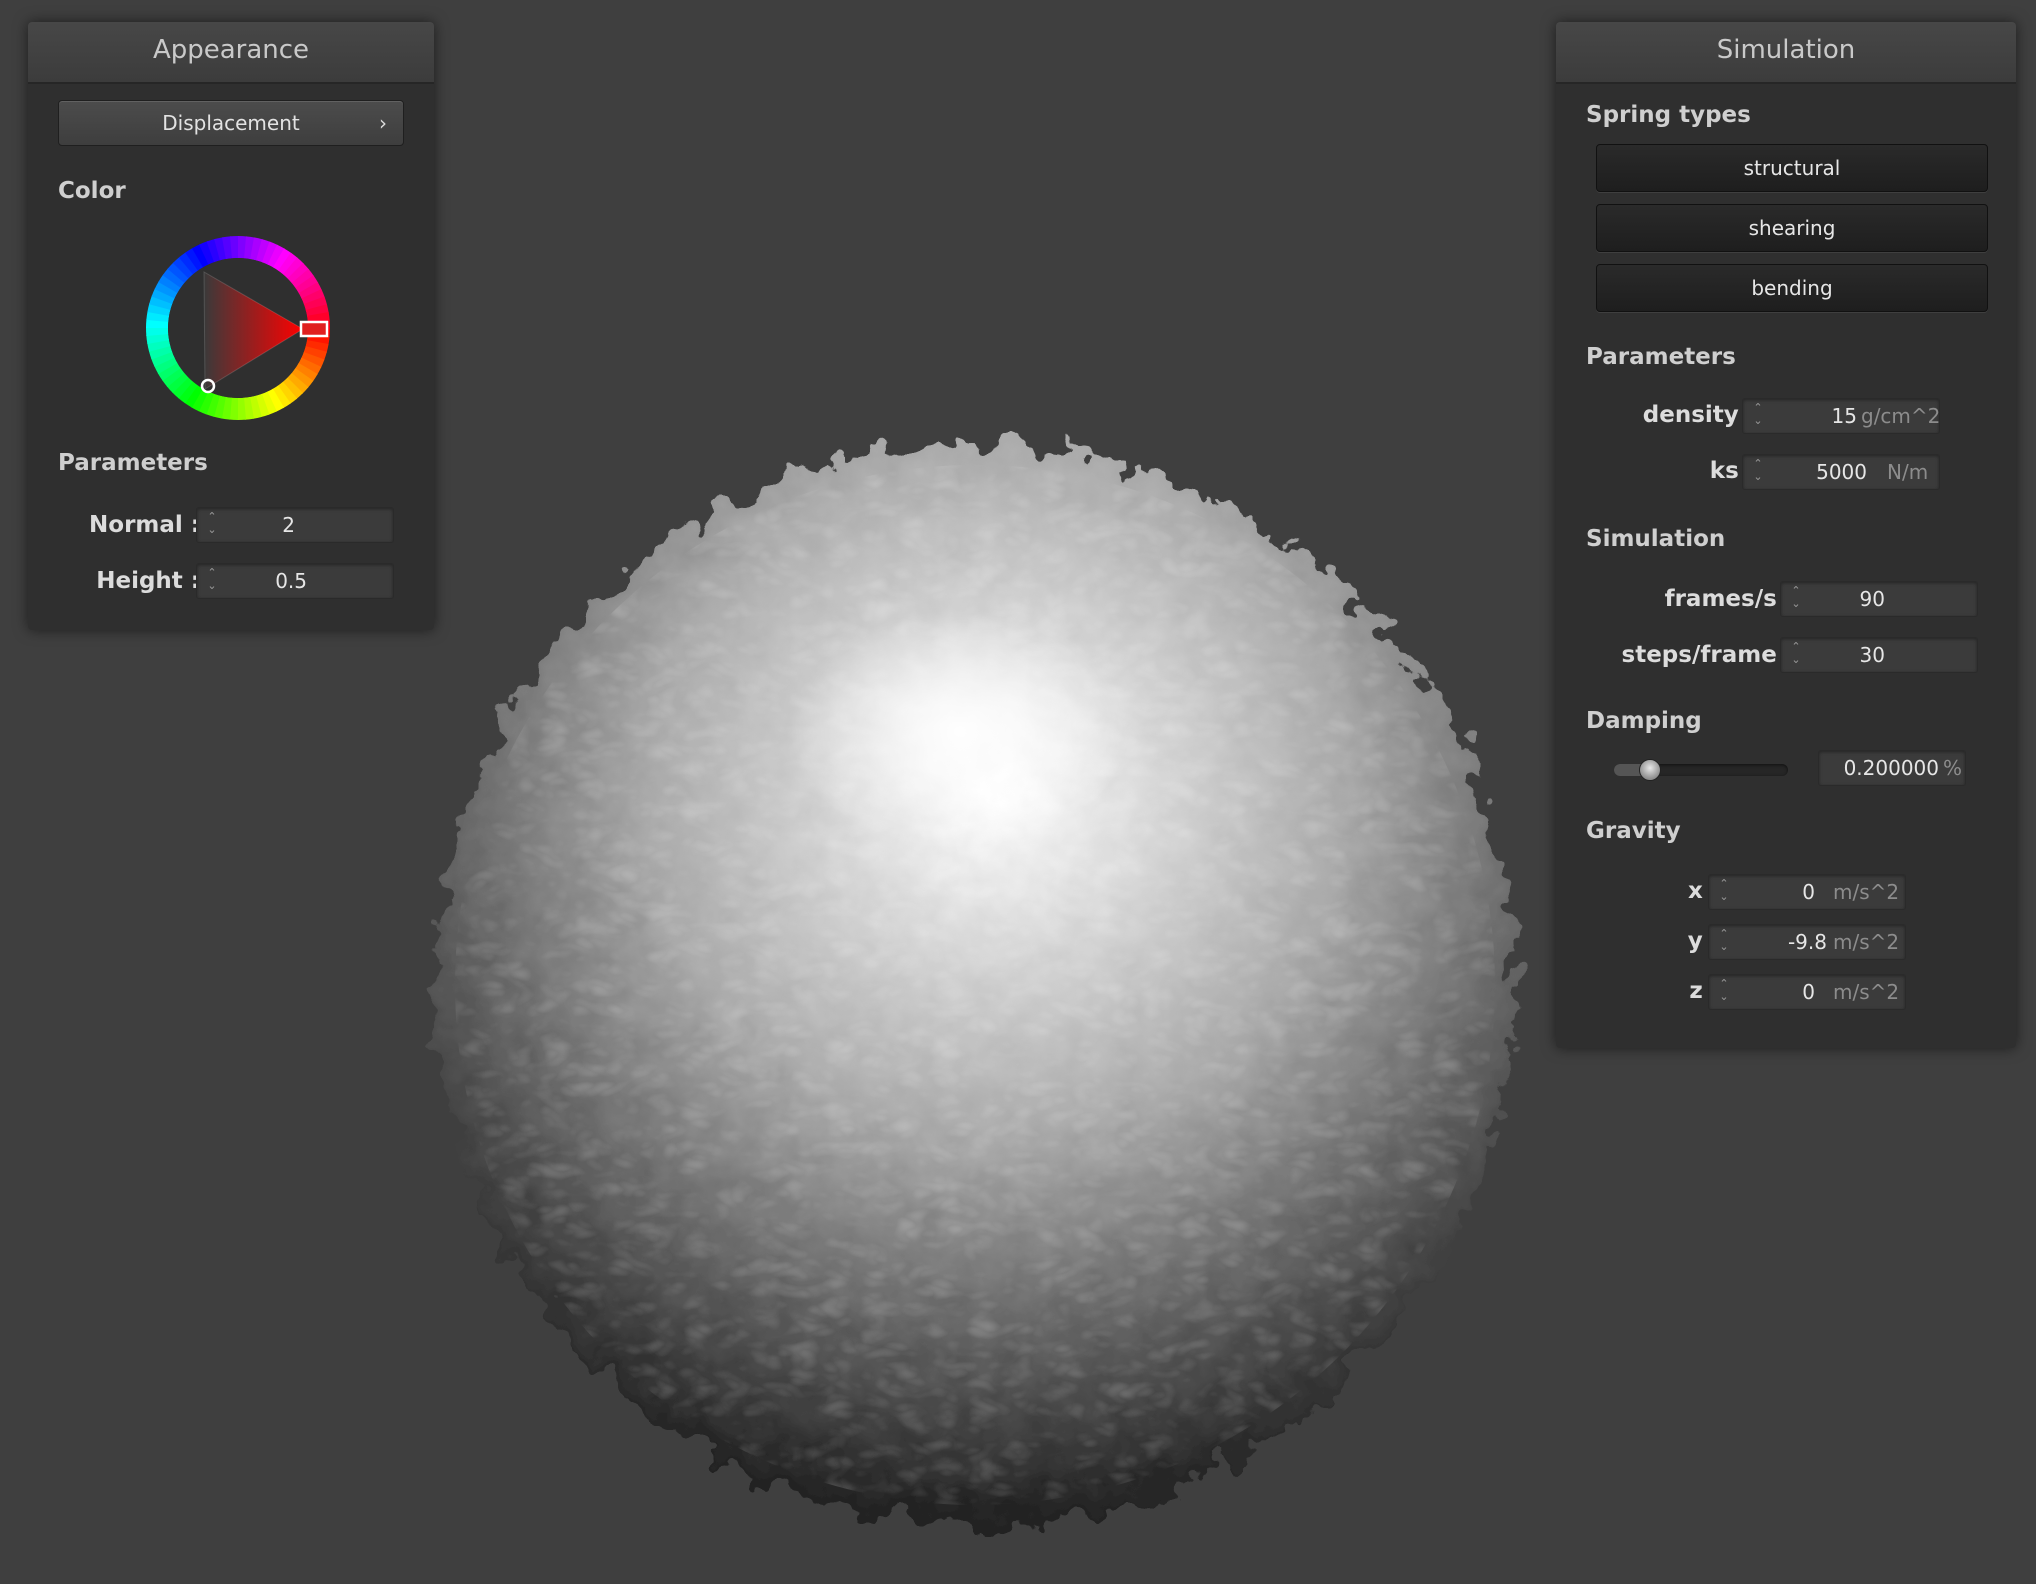 The image size is (2036, 1584). I want to click on density-spinbox: ⌃ ⌄ 15 g/cm^2, so click(1841, 416).